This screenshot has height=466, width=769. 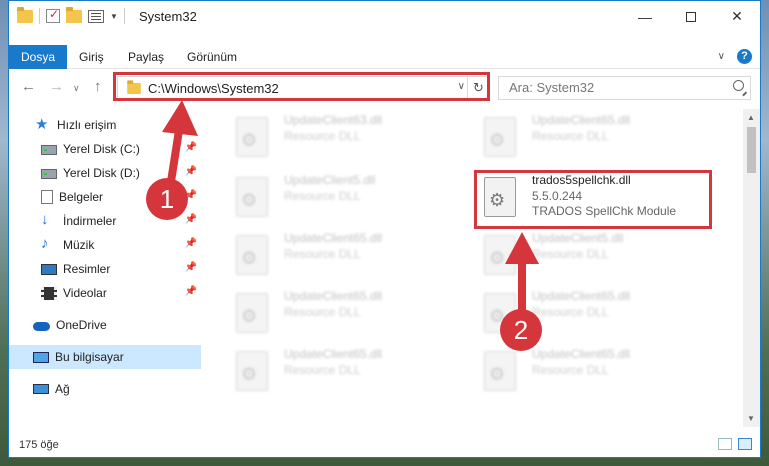 I want to click on details-view-icon, so click(x=725, y=444).